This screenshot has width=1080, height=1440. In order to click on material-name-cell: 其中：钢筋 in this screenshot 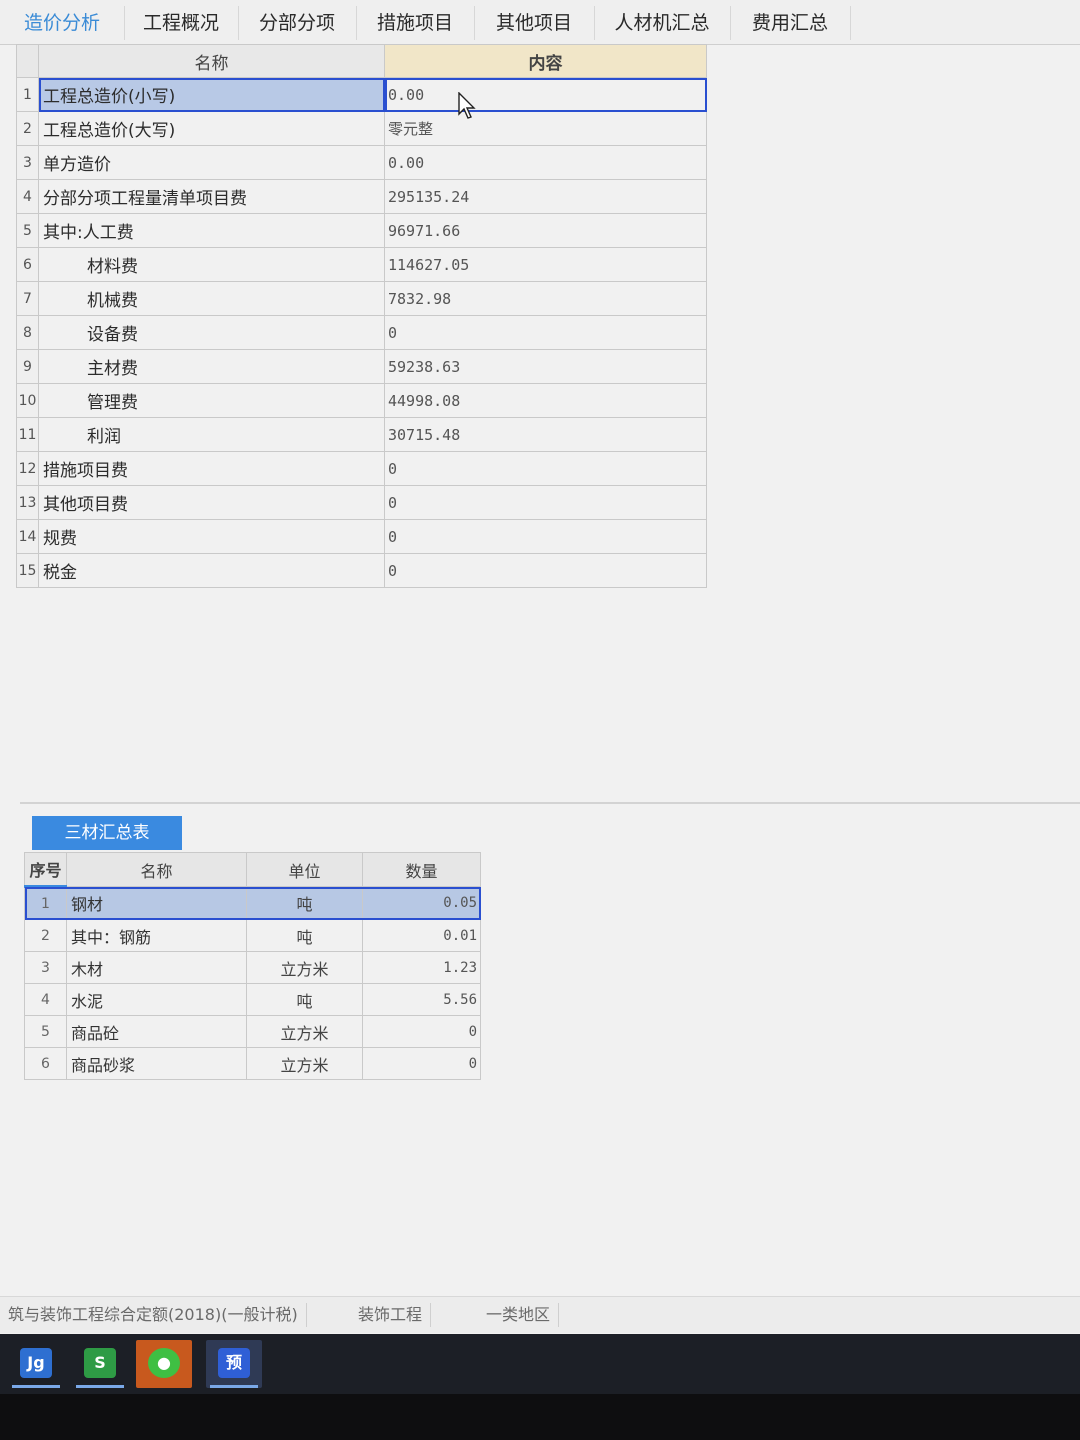, I will do `click(156, 935)`.